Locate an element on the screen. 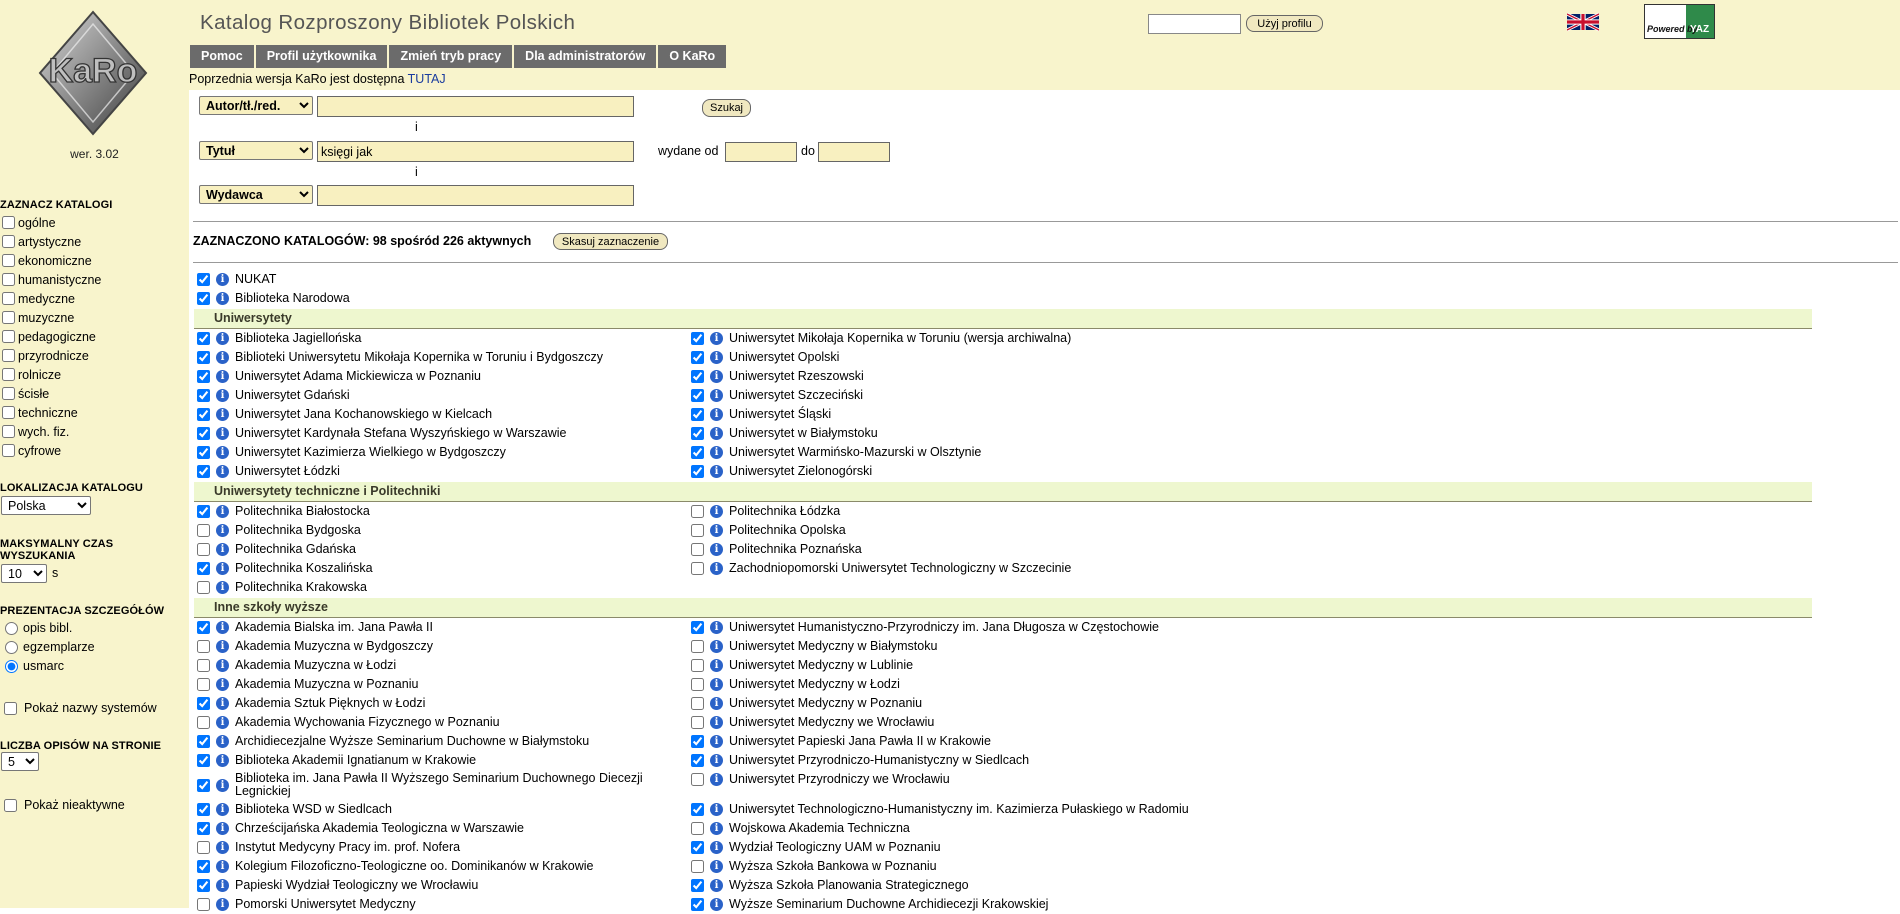 Image resolution: width=1900 pixels, height=914 pixels. catalog-item: i Biblioteka Jagiellońska is located at coordinates (279, 338).